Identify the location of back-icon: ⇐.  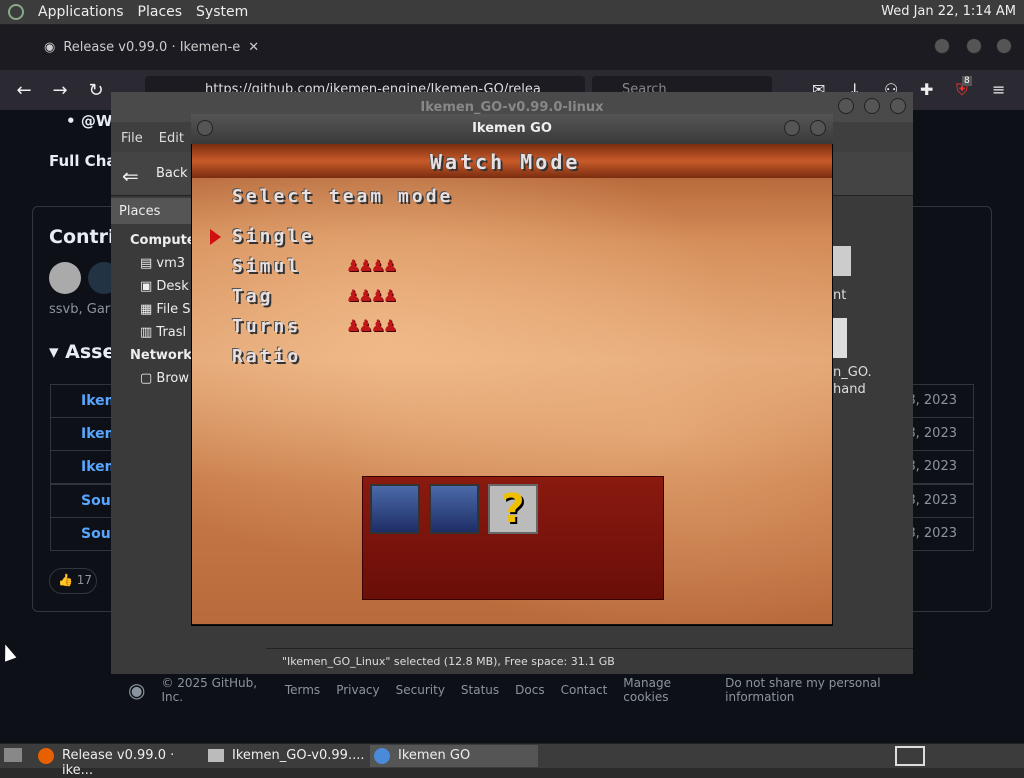
(130, 176).